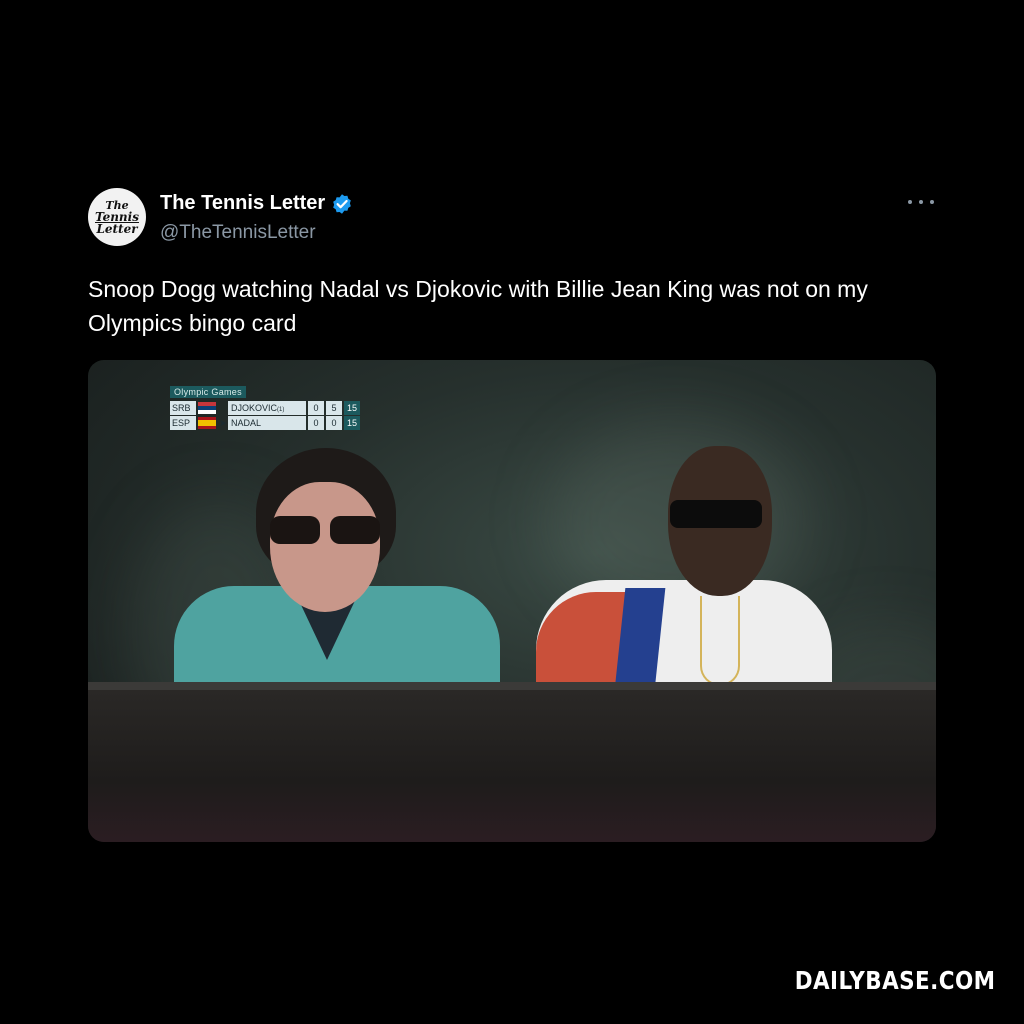  I want to click on spectator-left-sunglasses, so click(325, 531).